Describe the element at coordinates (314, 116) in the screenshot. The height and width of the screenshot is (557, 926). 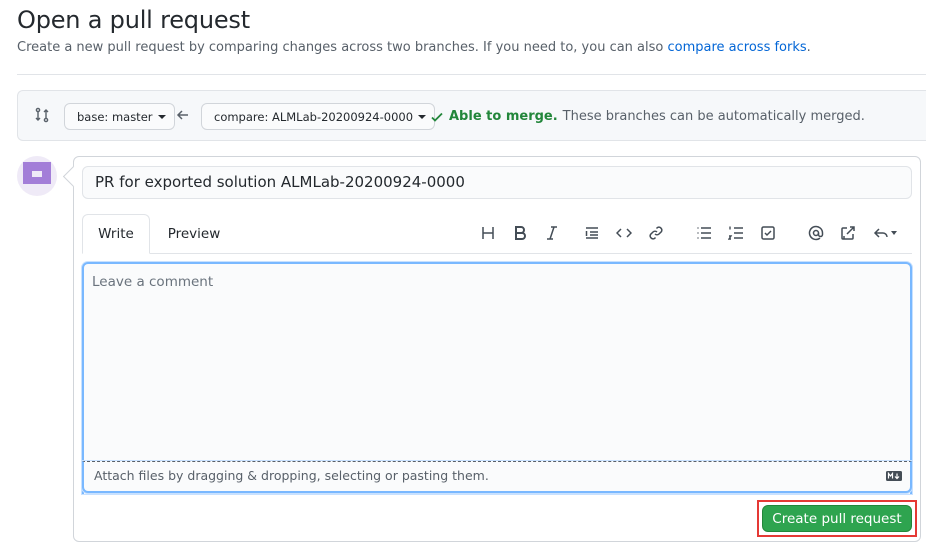
I see `compare-branch-label: compare: ALMLab-20200924-0000` at that location.